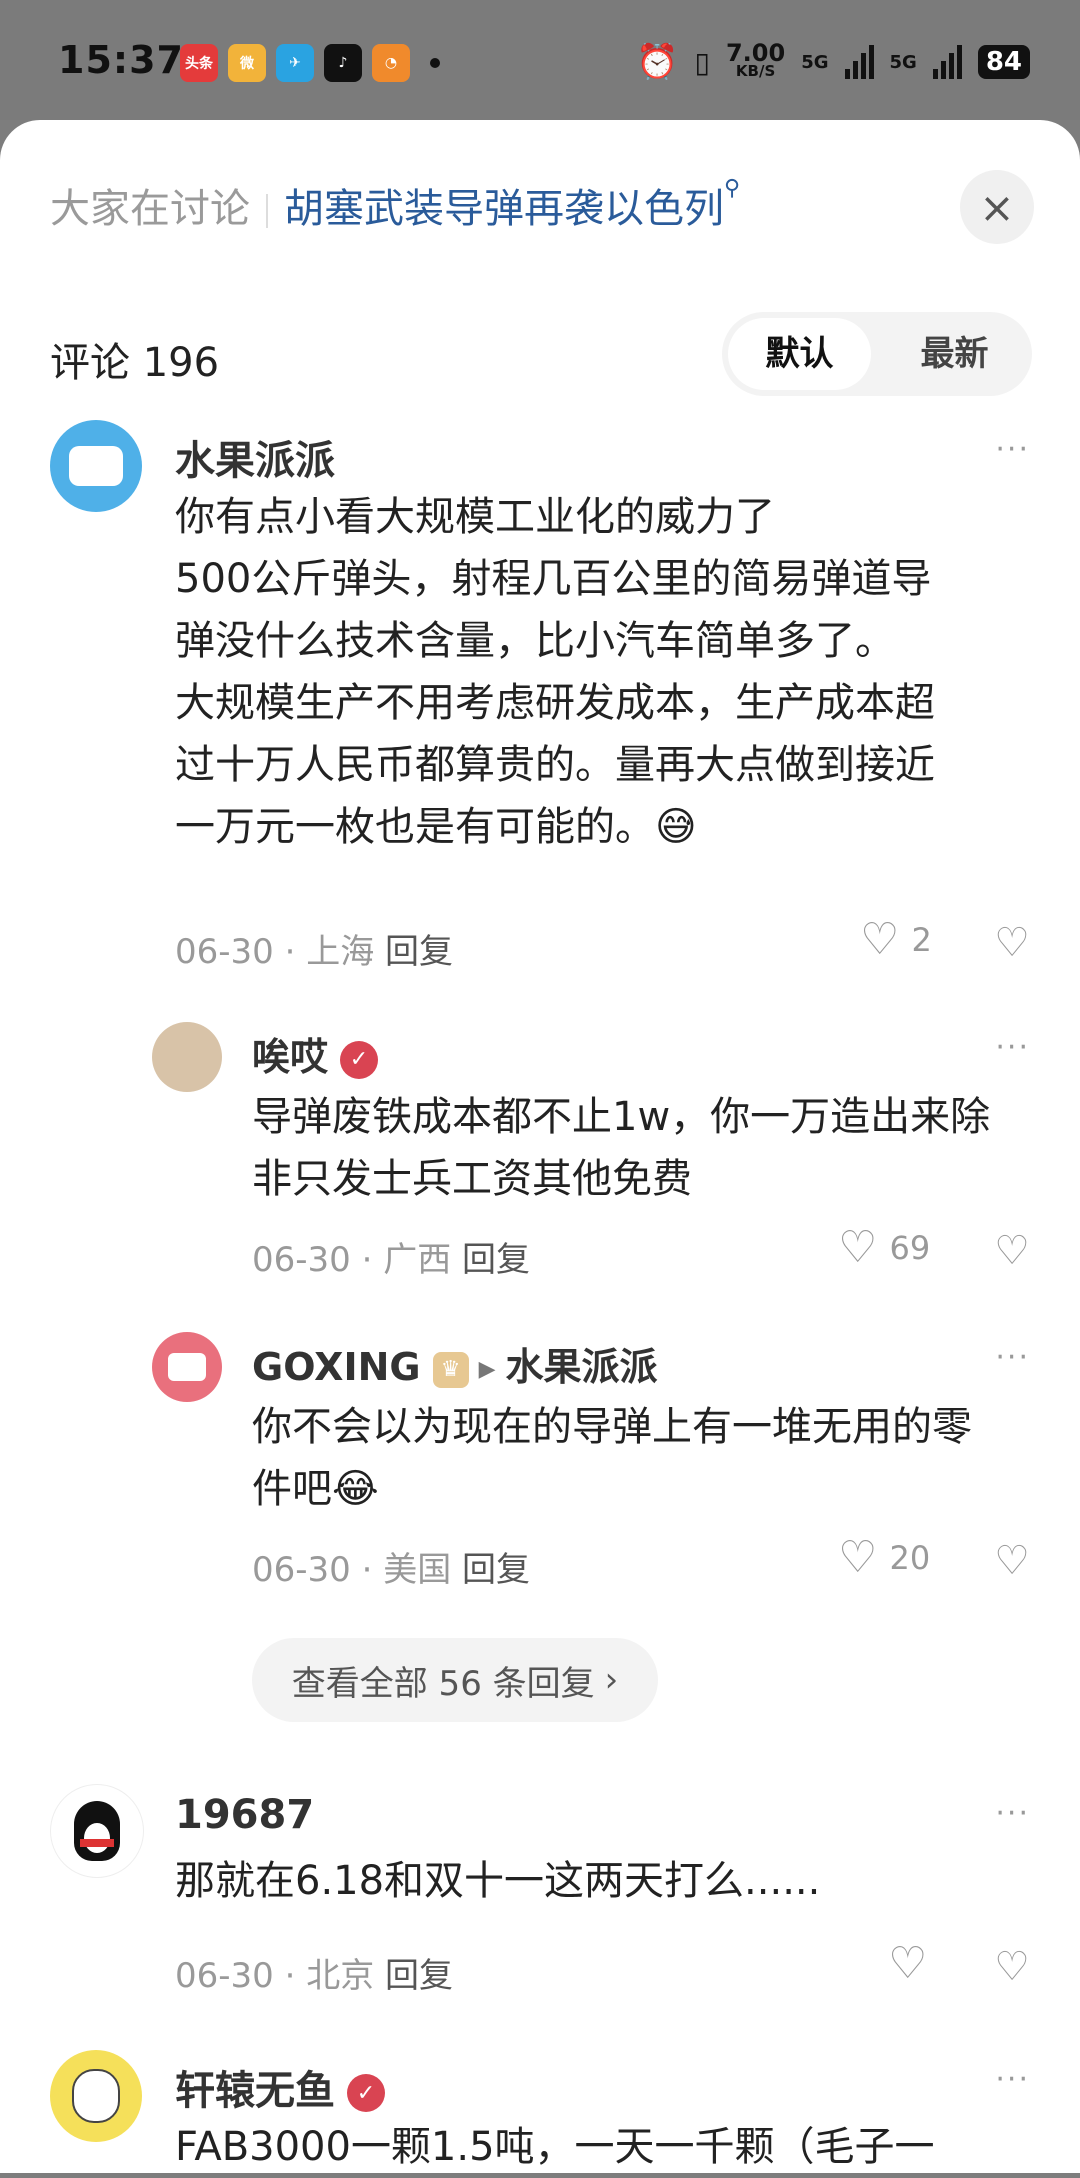  What do you see at coordinates (997, 207) in the screenshot?
I see `close-button: ×` at bounding box center [997, 207].